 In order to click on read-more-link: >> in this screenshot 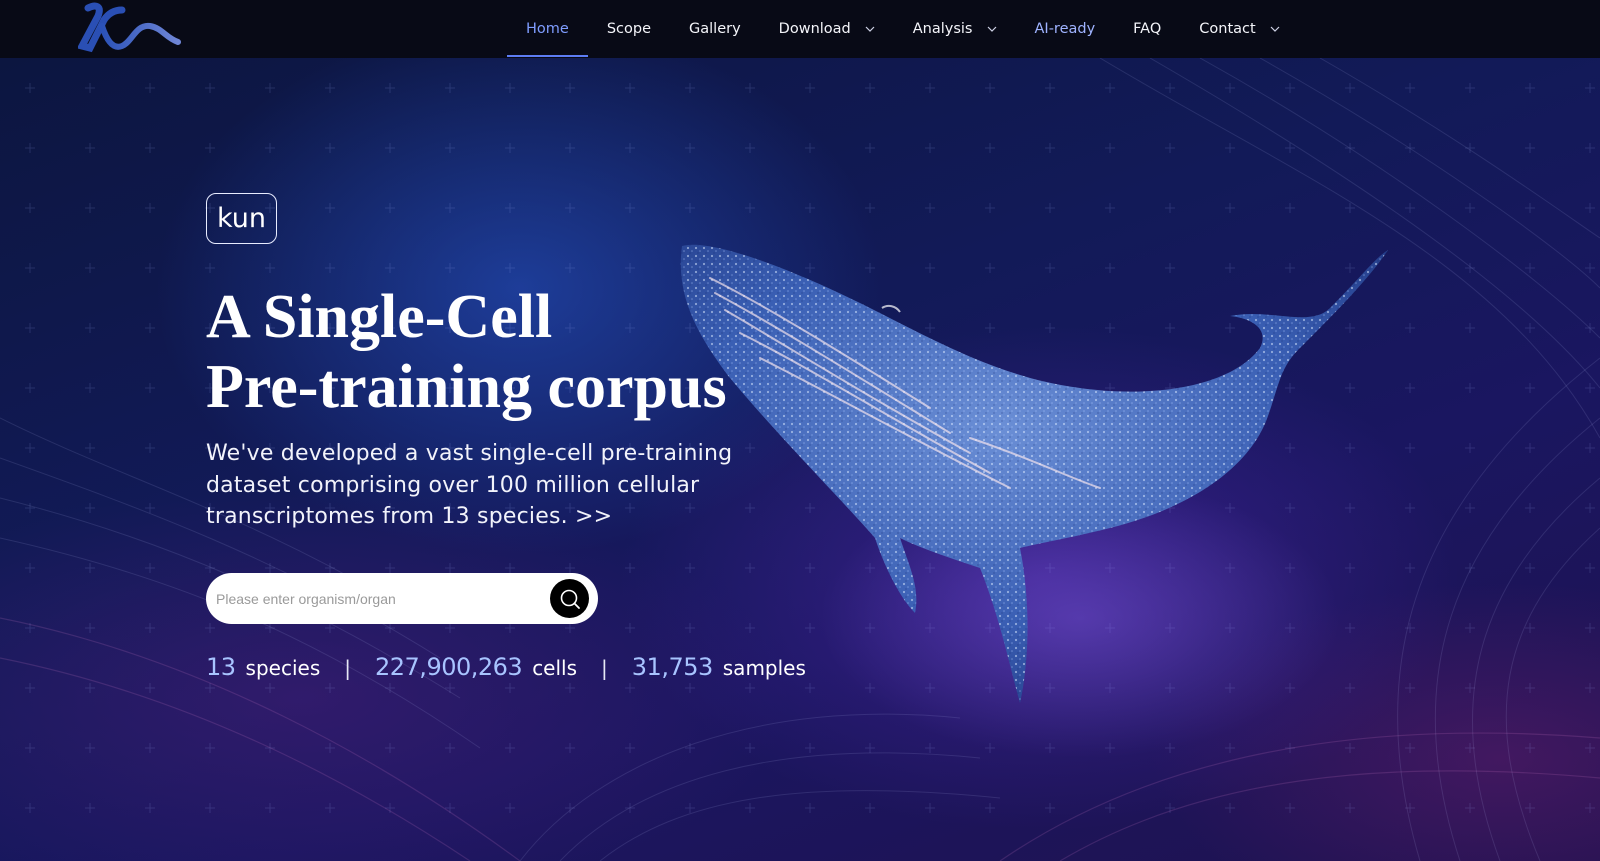, I will do `click(593, 516)`.